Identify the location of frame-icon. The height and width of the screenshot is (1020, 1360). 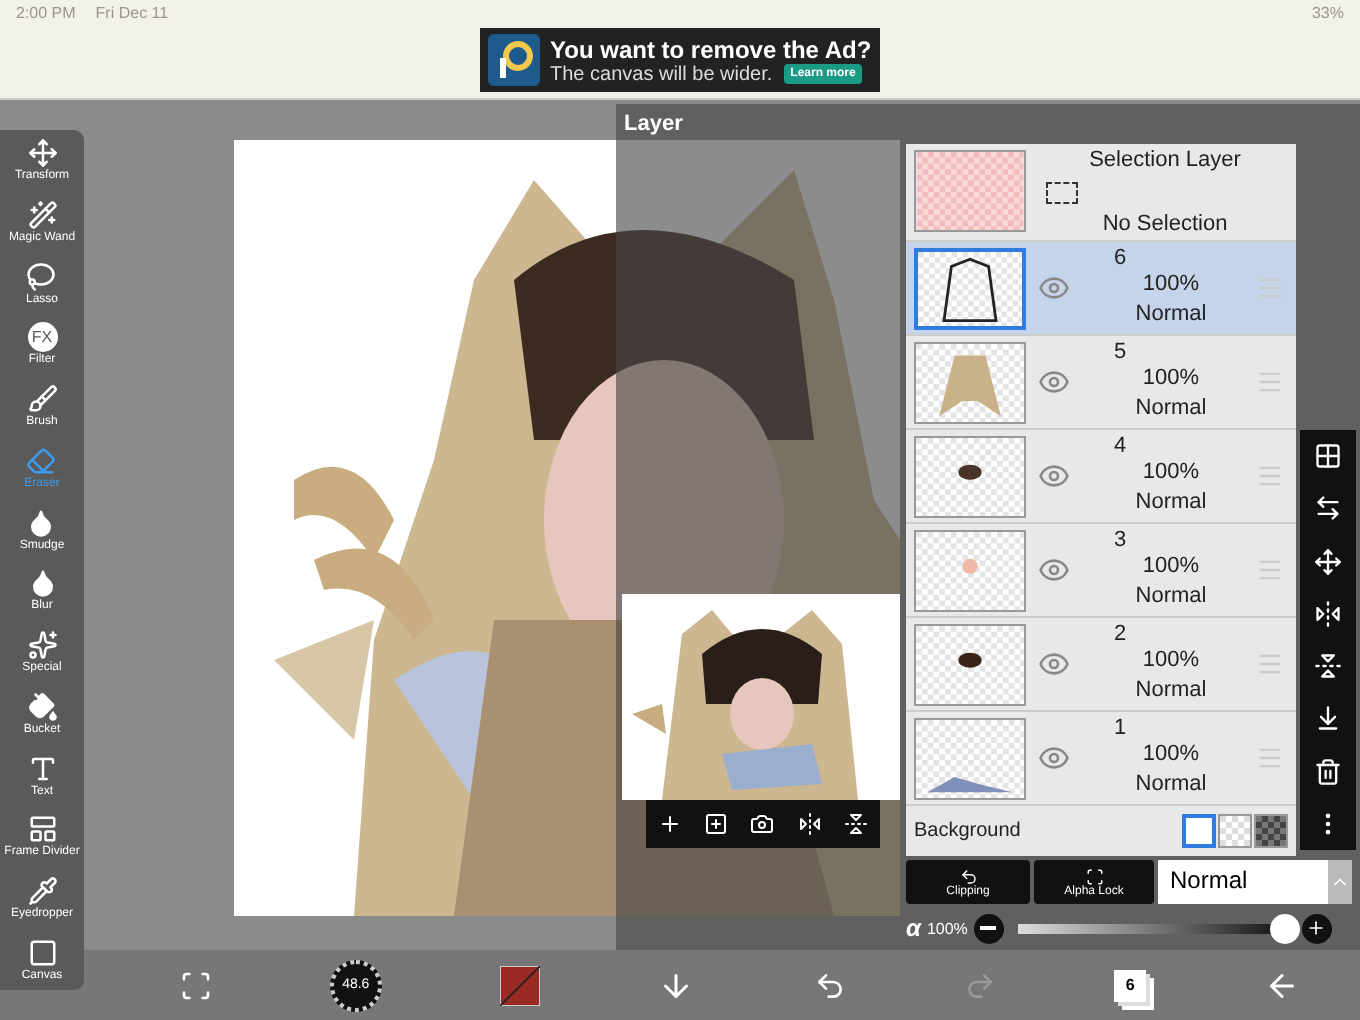
(42, 829).